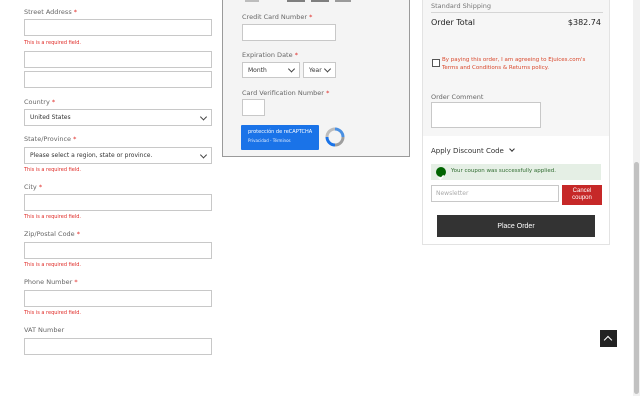 The image size is (640, 396). What do you see at coordinates (257, 70) in the screenshot?
I see `exp-month-value: Month` at bounding box center [257, 70].